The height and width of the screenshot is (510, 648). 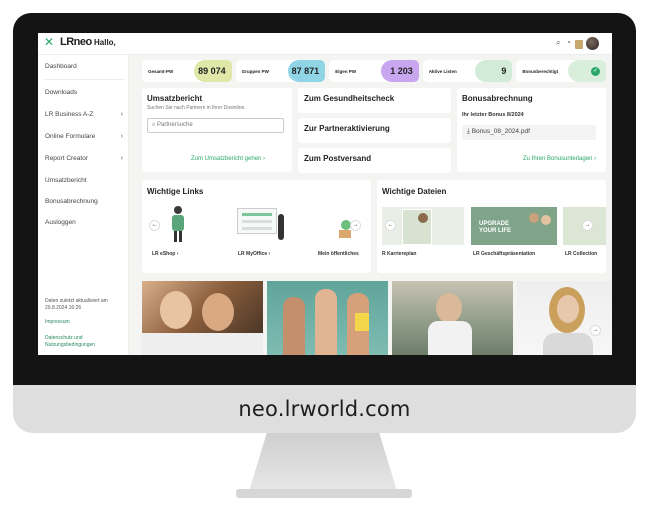 What do you see at coordinates (85, 180) in the screenshot?
I see `sidebar-item-umsatz: Umsatzbericht` at bounding box center [85, 180].